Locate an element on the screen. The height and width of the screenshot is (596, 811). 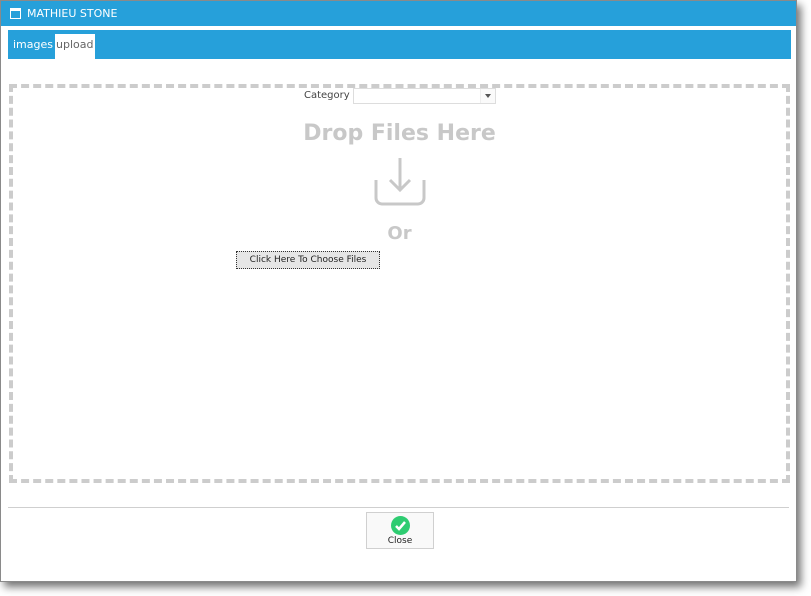
or-separator: Or is located at coordinates (399, 233).